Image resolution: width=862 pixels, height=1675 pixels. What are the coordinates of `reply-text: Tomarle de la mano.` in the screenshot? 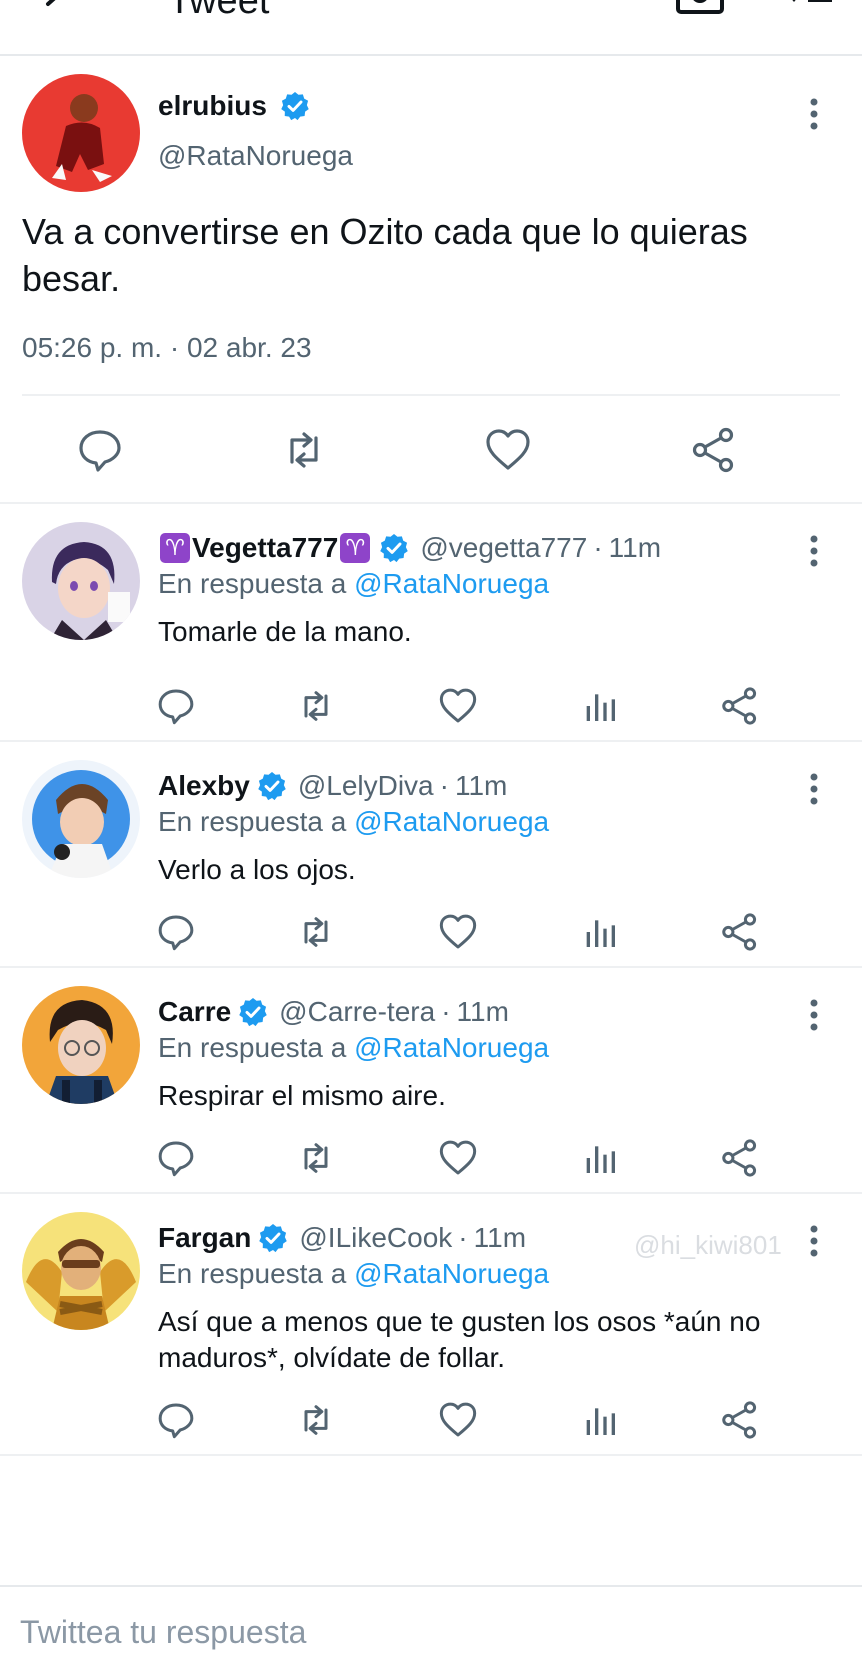 It's located at (285, 631).